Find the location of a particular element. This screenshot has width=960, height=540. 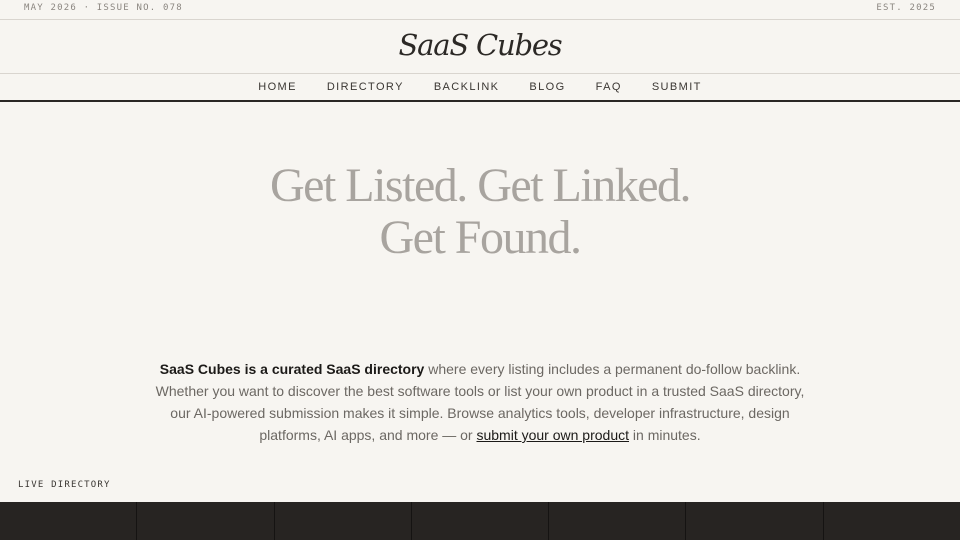

main-nav: HOME DIRECTORY BACKLINK BLOG FAQ SUBMIT is located at coordinates (480, 88).